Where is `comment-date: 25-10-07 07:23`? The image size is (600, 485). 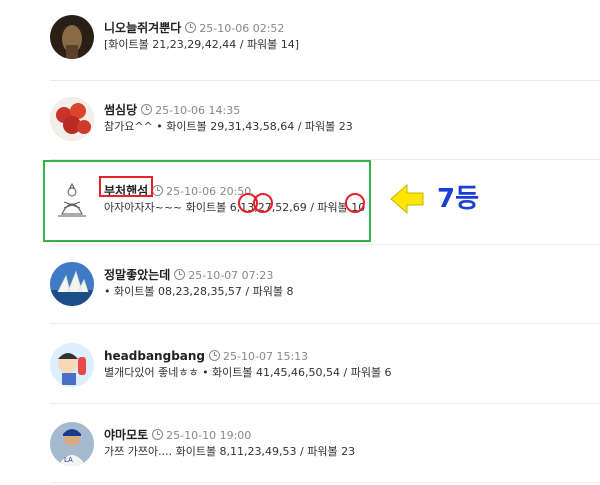
comment-date: 25-10-07 07:23 is located at coordinates (231, 275).